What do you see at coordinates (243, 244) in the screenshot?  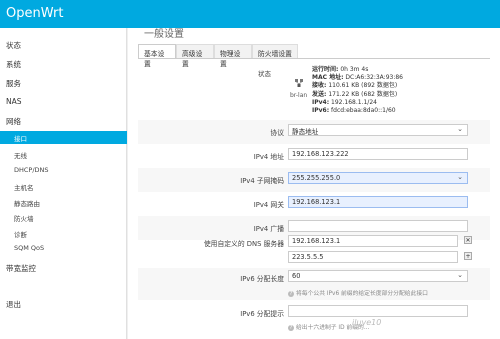 I see `dns-label: 使用自定义的 DNS 服务器` at bounding box center [243, 244].